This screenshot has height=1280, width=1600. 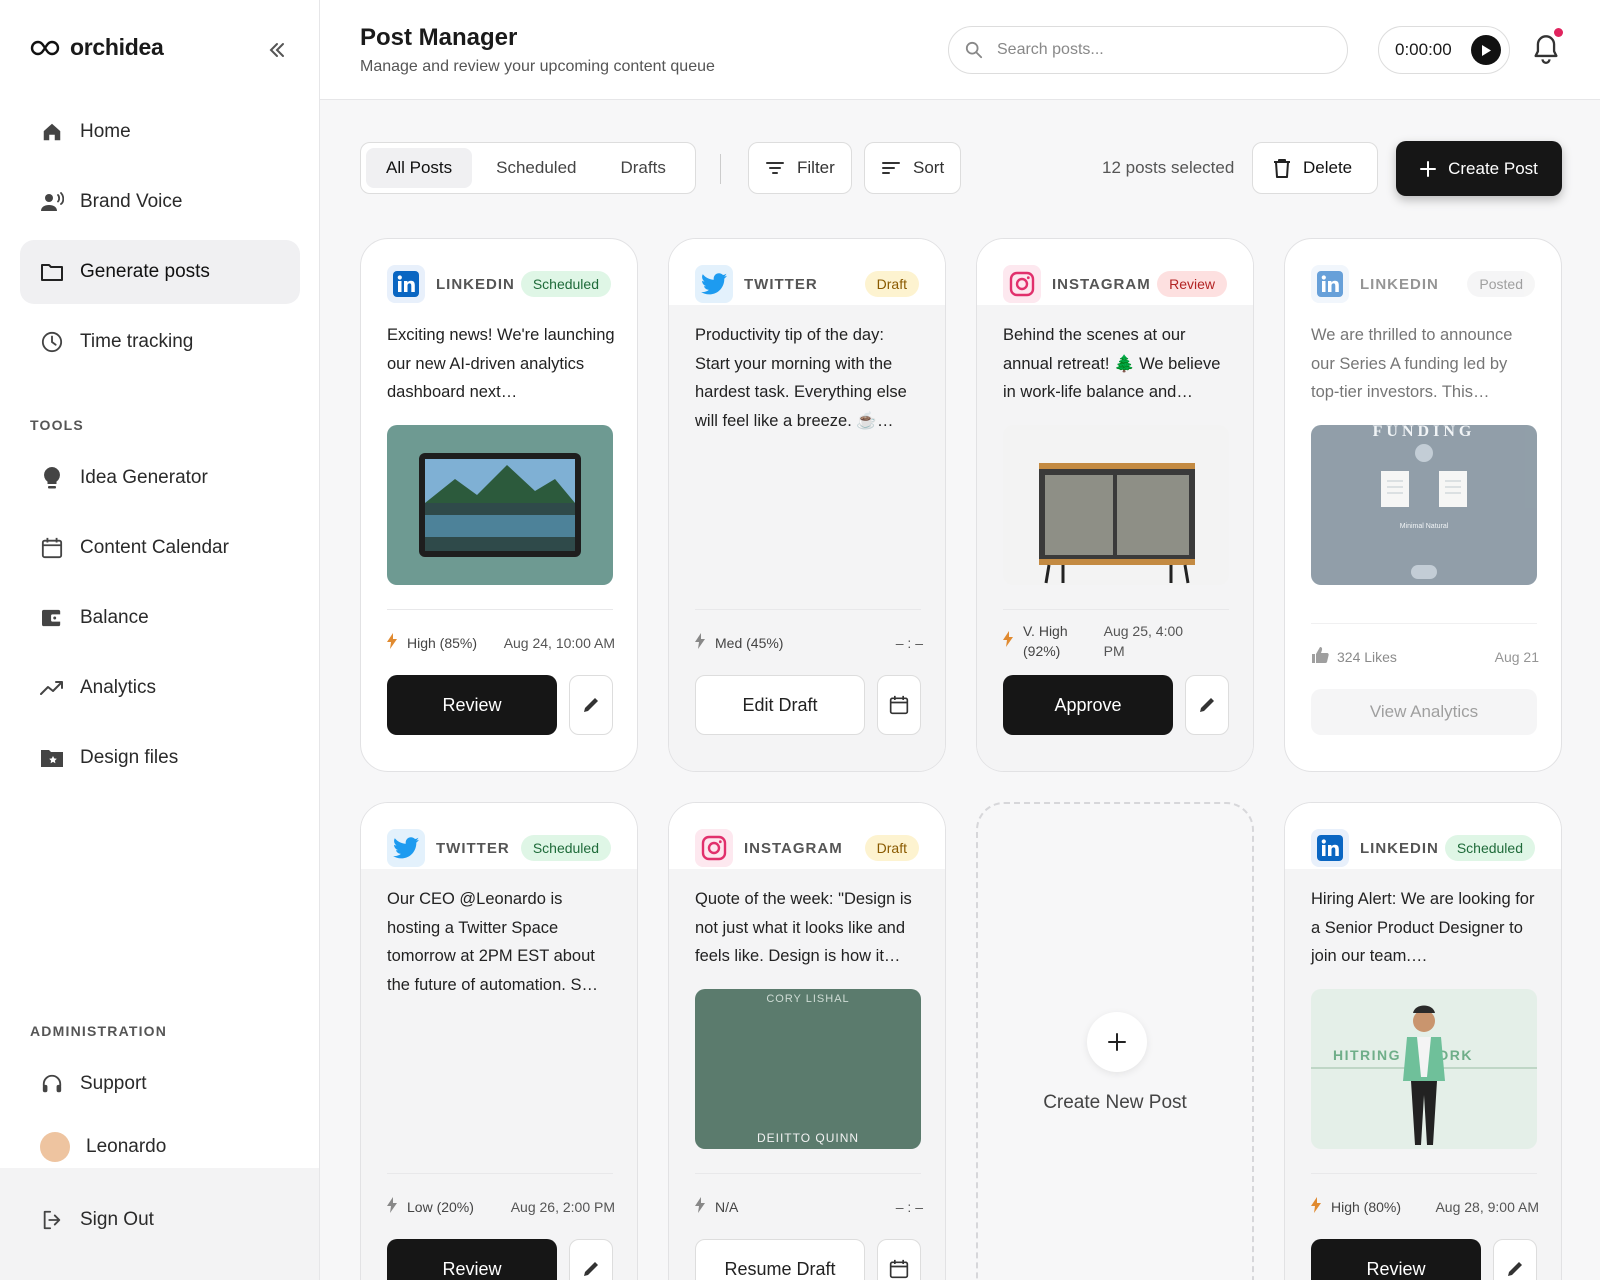 I want to click on platform-name: INSTAGRAM, so click(x=1101, y=284).